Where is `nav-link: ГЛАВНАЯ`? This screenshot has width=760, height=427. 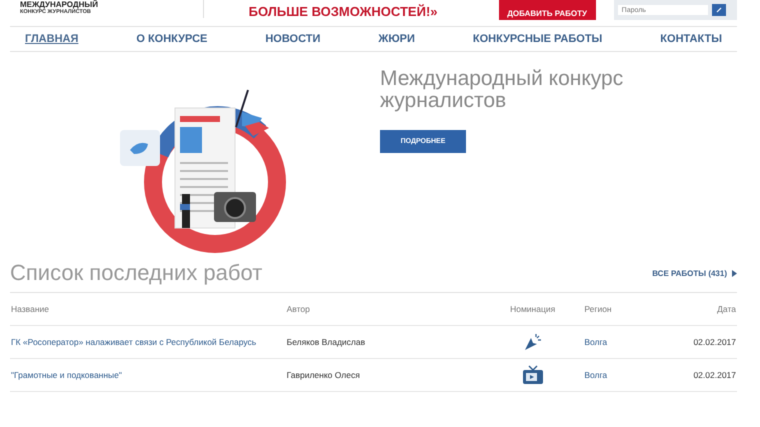
nav-link: ГЛАВНАЯ is located at coordinates (51, 39).